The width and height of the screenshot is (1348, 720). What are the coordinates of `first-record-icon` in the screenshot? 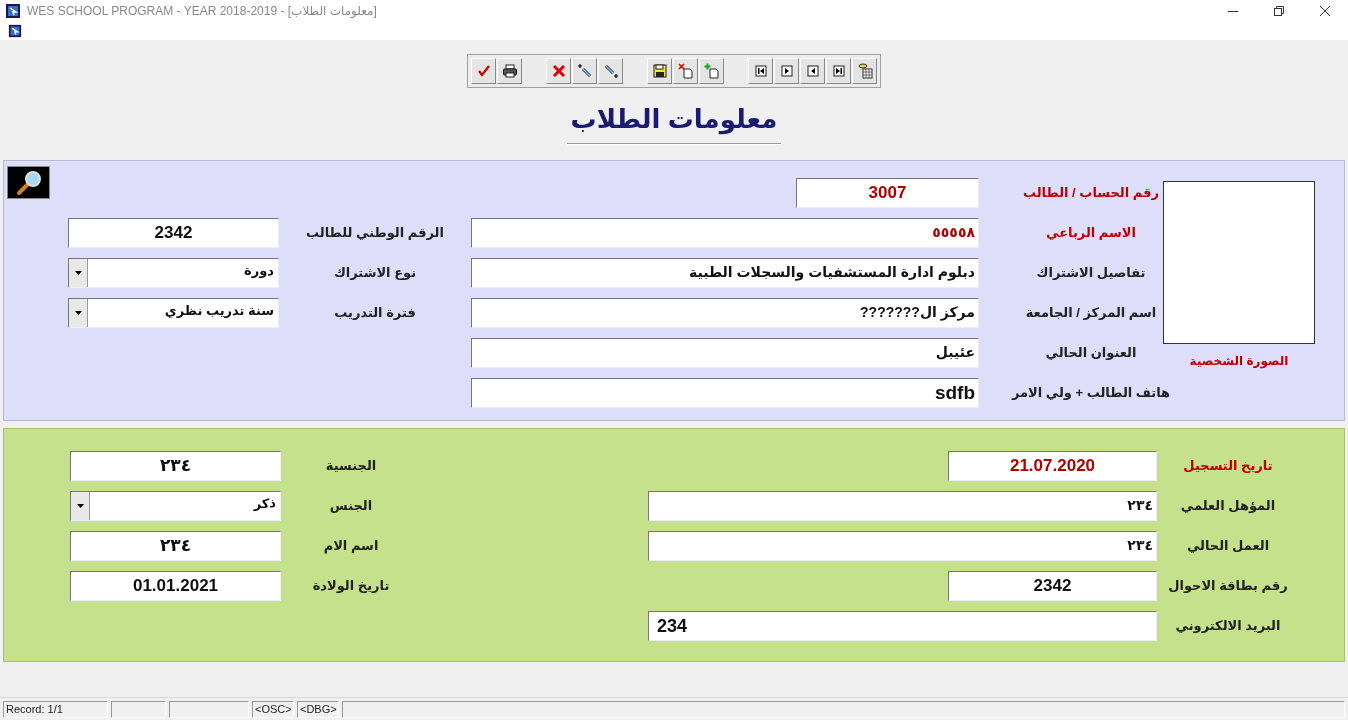 It's located at (760, 71).